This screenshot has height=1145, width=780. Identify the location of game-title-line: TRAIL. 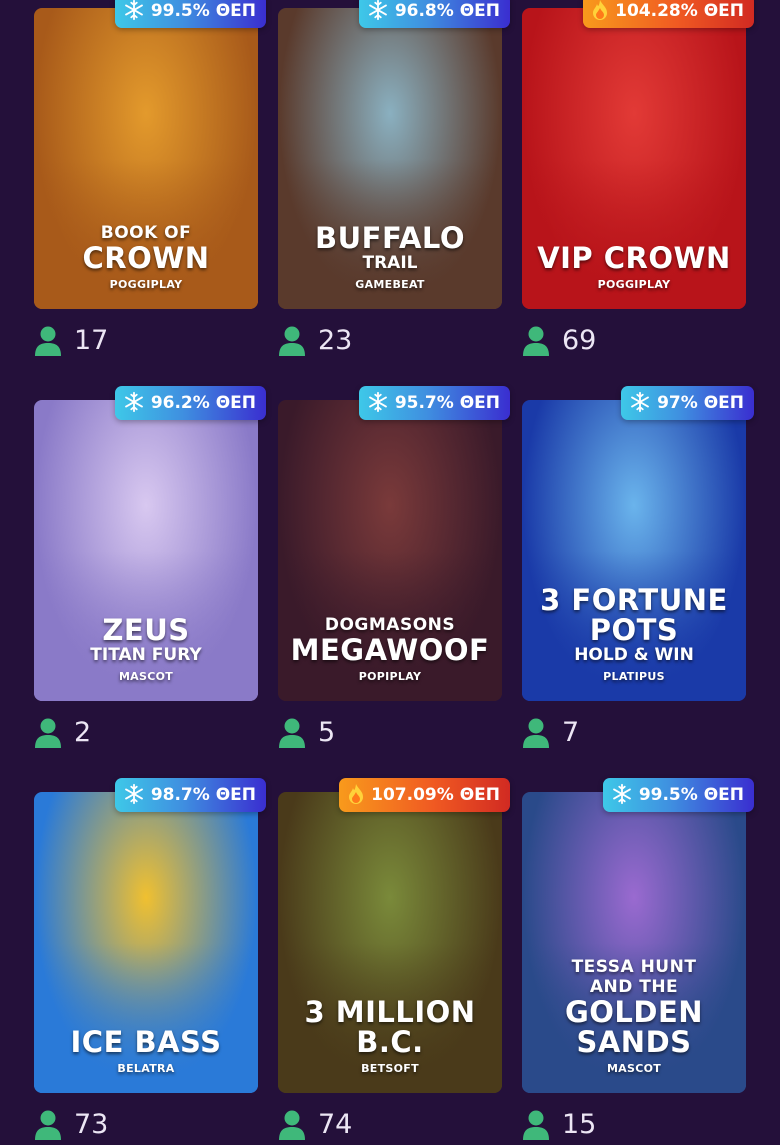
(390, 263).